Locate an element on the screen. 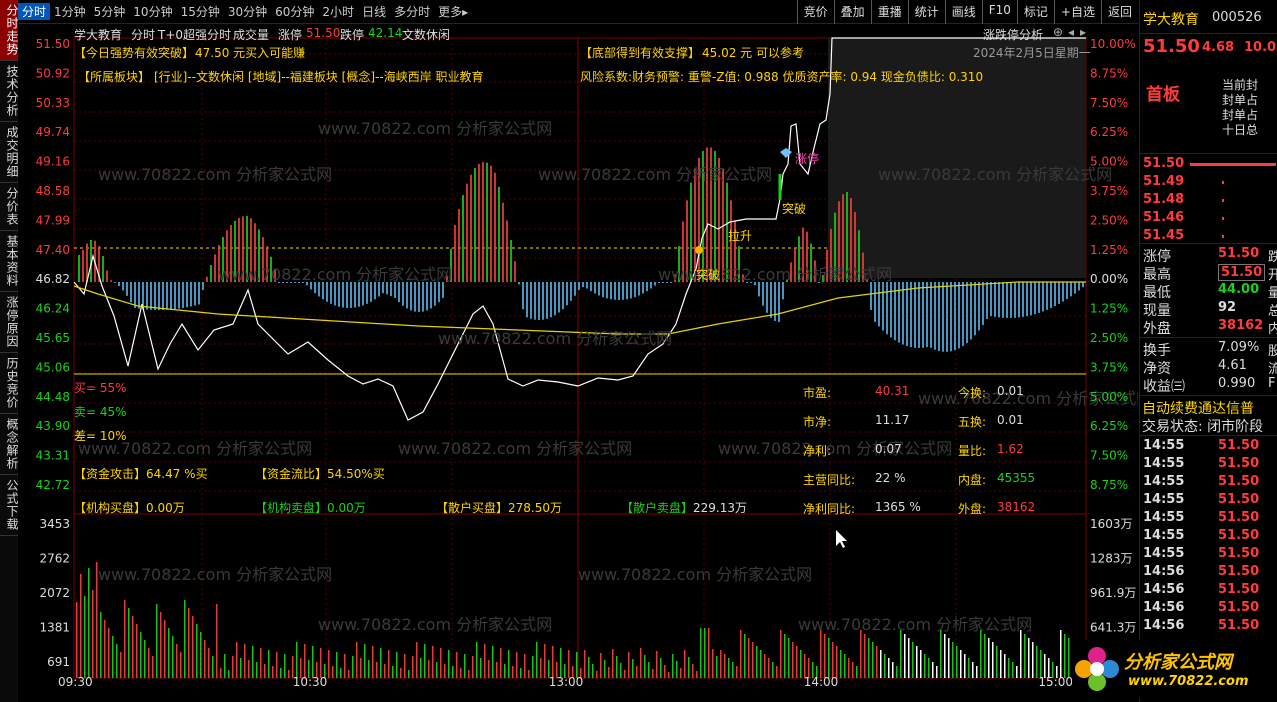  pct-axis-label: 7.50% is located at coordinates (1109, 456).